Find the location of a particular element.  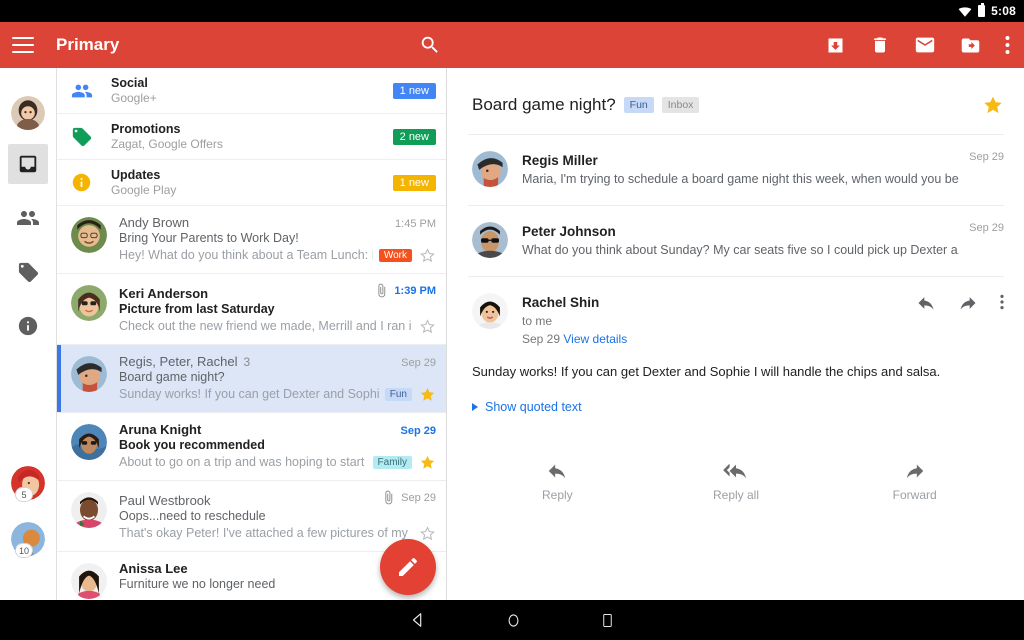

thread-time: 1:39 PM is located at coordinates (405, 290).